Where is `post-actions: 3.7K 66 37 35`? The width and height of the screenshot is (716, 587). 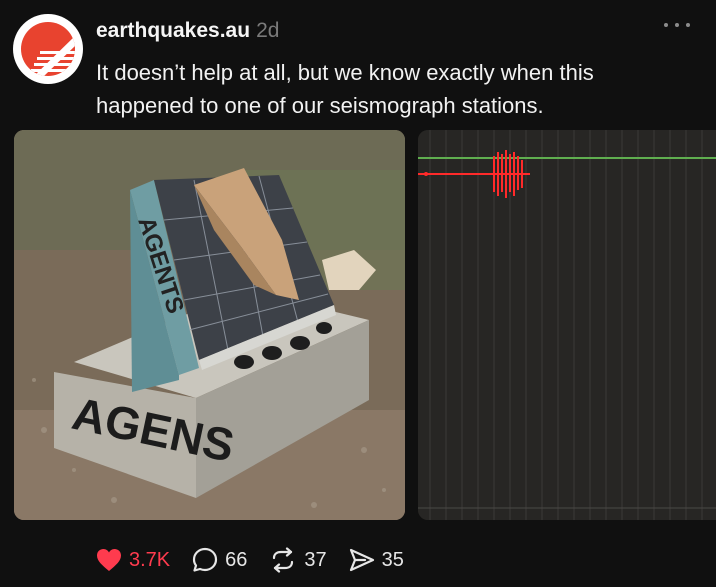
post-actions: 3.7K 66 37 35 is located at coordinates (261, 560).